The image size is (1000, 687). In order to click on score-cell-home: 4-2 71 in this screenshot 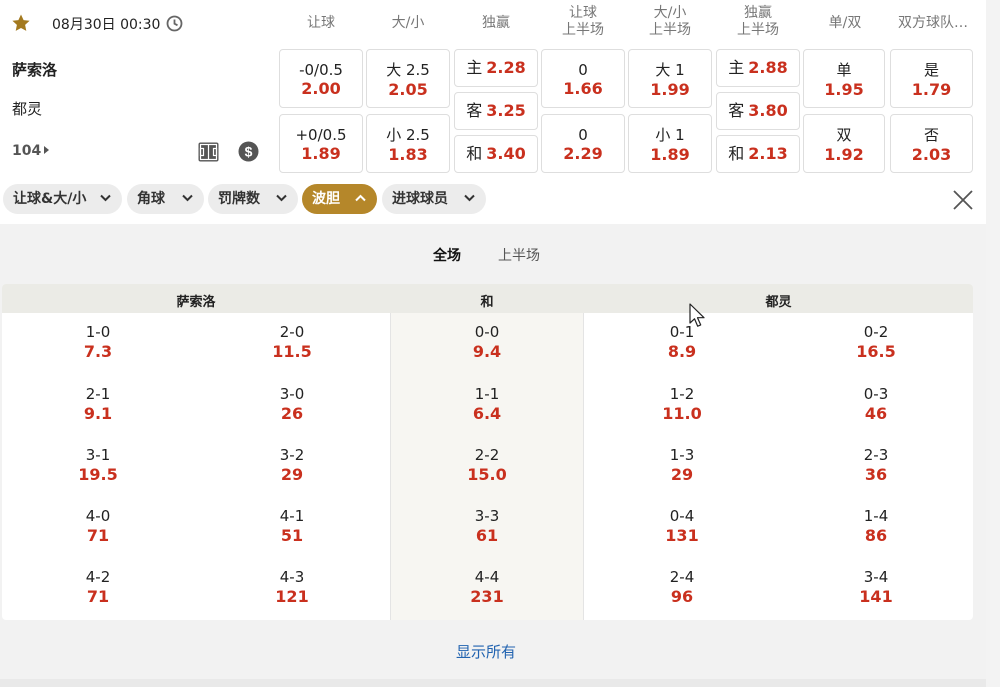, I will do `click(98, 587)`.